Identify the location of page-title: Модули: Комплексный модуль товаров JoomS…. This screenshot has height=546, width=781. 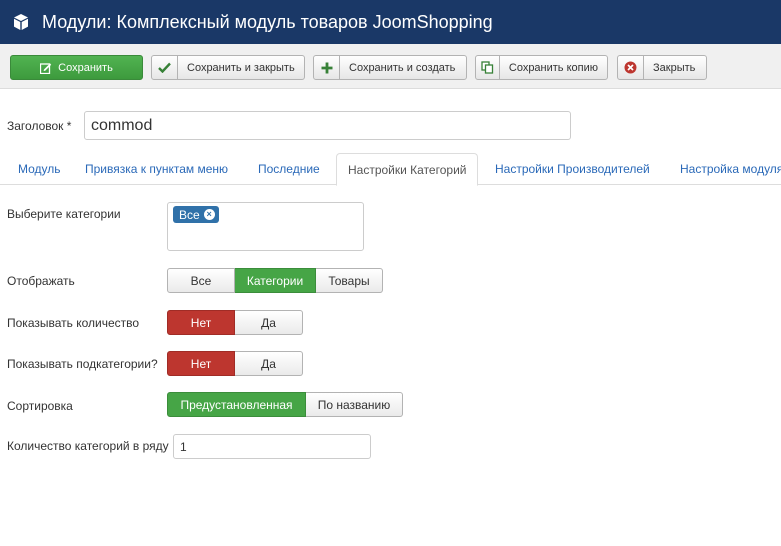
(267, 21).